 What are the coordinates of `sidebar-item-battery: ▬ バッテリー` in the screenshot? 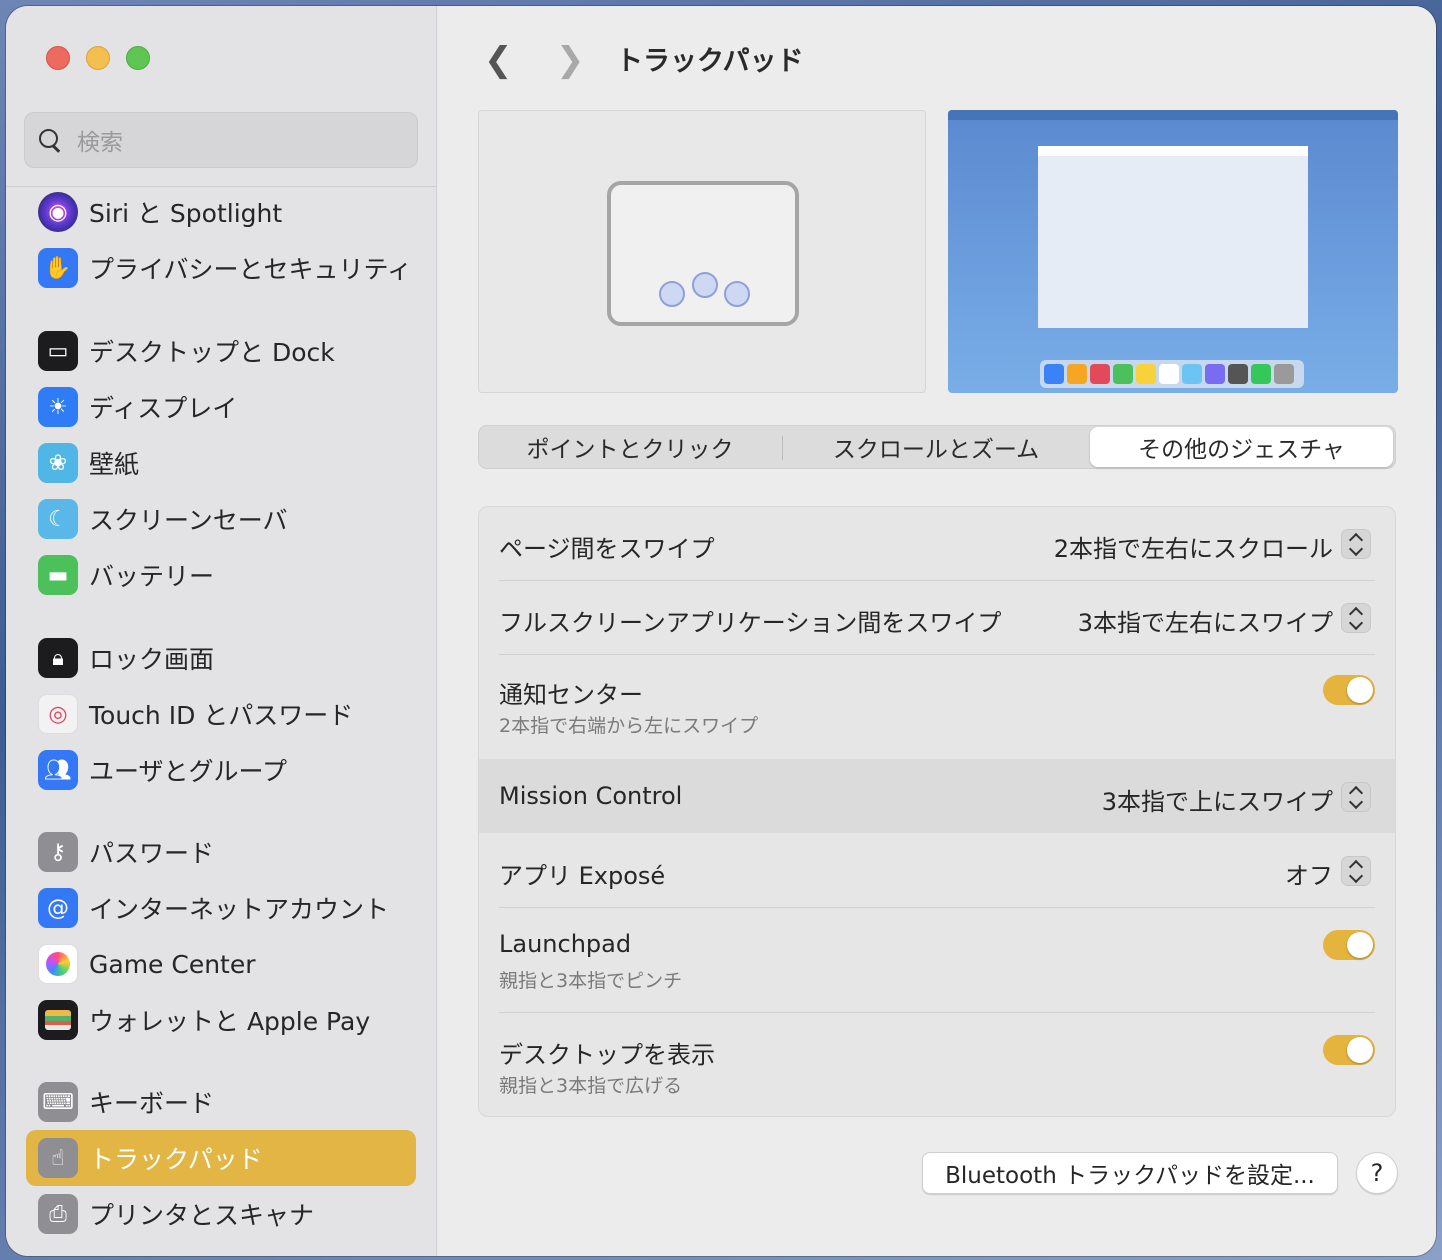 It's located at (221, 575).